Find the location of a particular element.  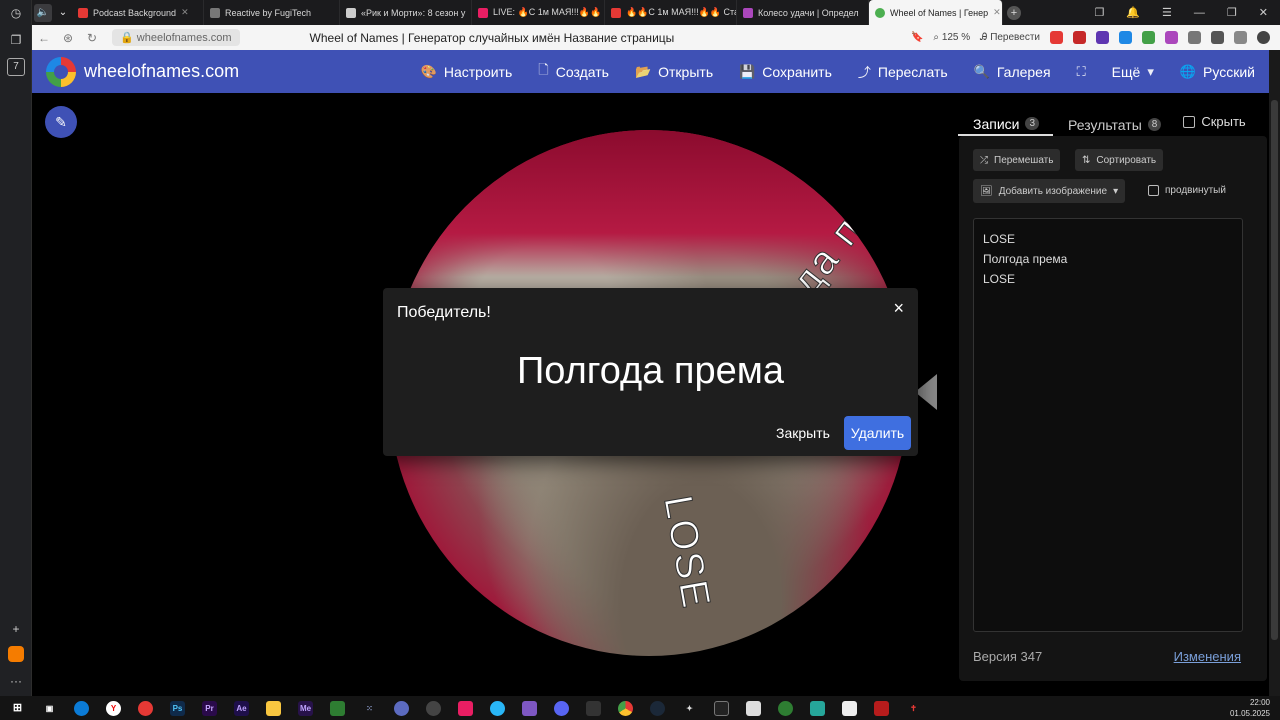

tab-entries: Записи 3 is located at coordinates (1006, 122).